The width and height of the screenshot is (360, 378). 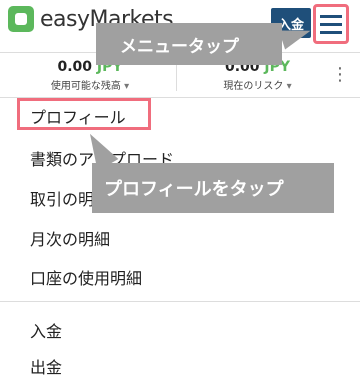 I want to click on available-balance-value: 0.00, so click(x=75, y=67).